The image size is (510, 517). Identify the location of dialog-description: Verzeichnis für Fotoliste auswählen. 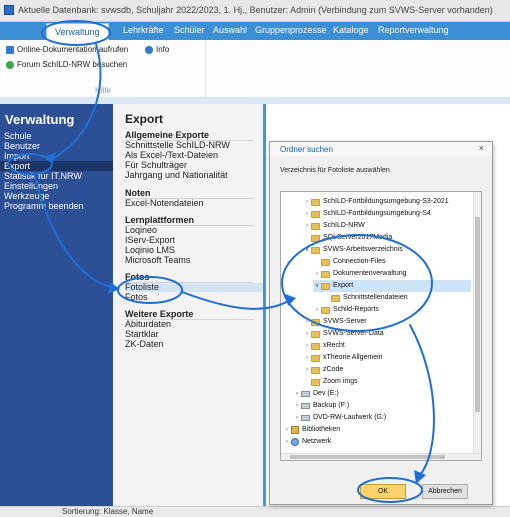
(335, 170).